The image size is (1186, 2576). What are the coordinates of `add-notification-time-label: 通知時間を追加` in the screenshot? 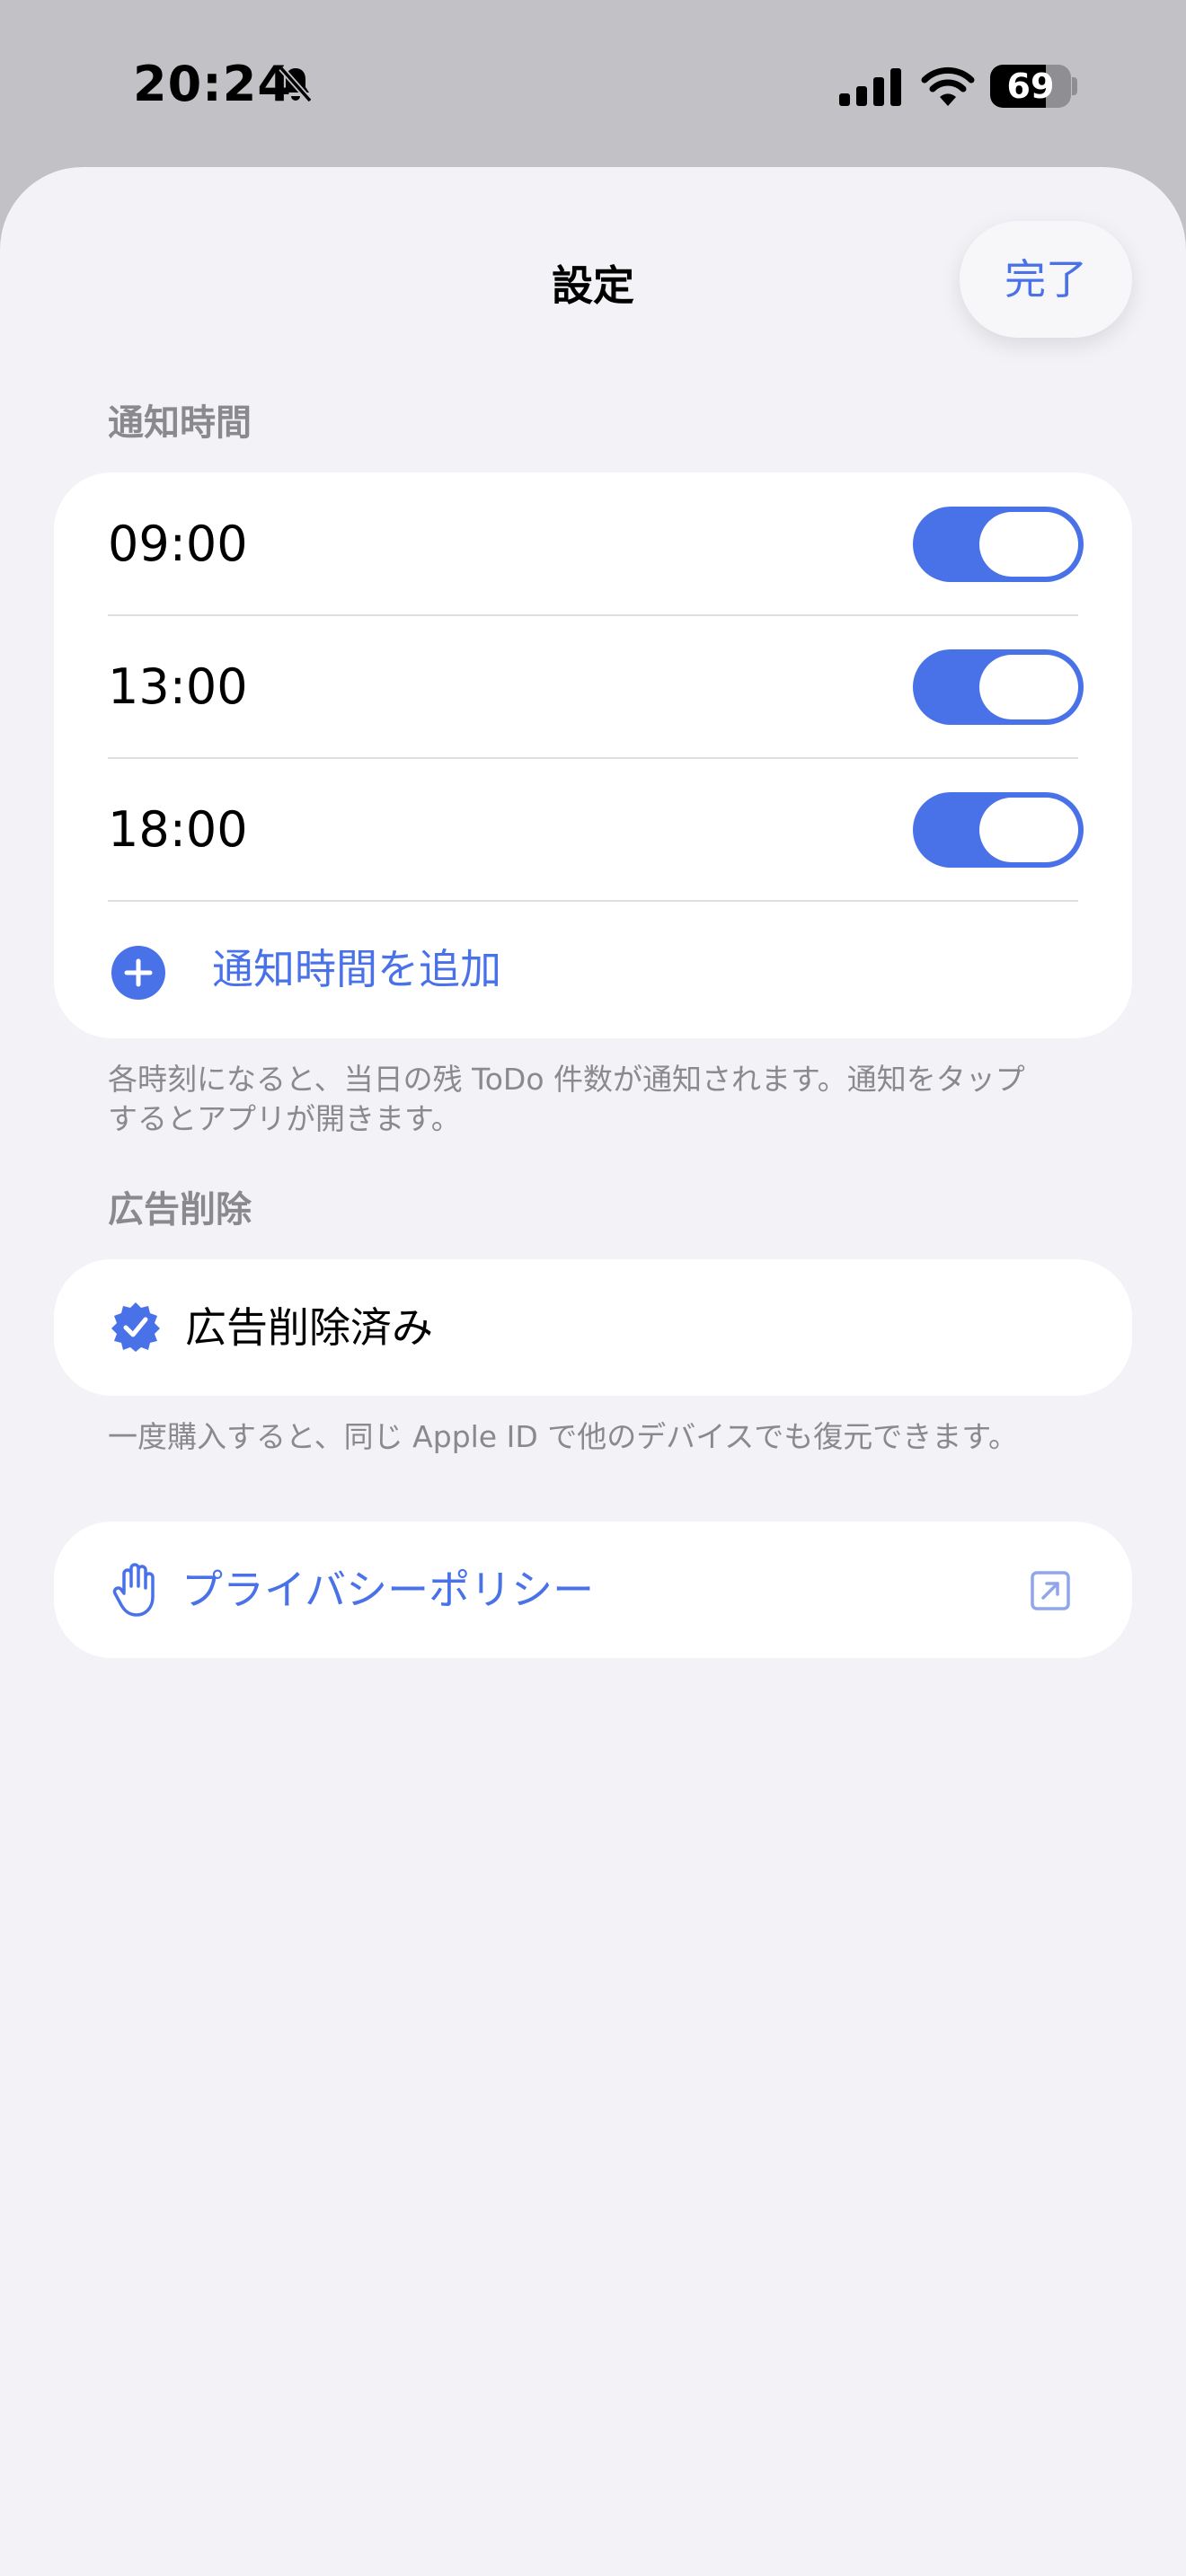 It's located at (356, 969).